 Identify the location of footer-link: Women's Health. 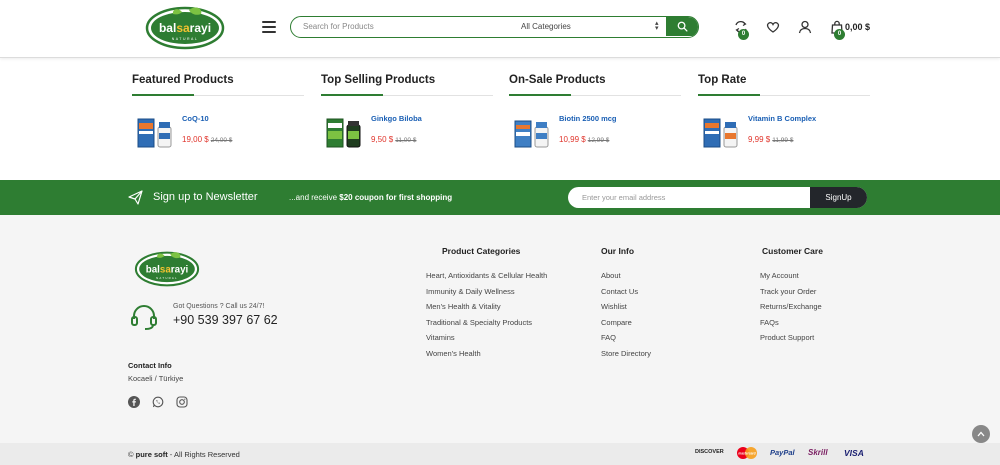
(491, 353).